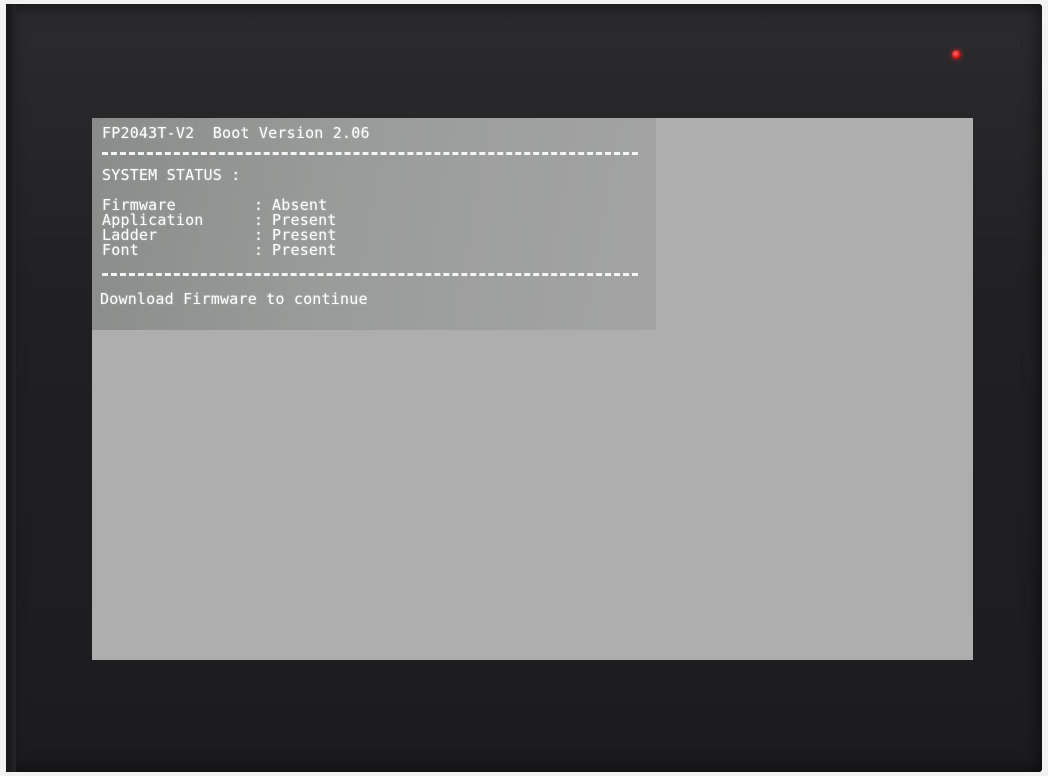 Image resolution: width=1048 pixels, height=776 pixels. I want to click on divider-top, so click(370, 153).